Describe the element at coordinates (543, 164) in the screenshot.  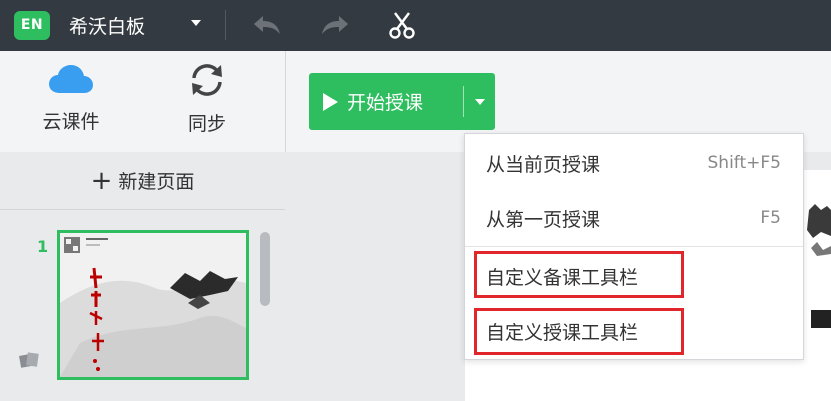
I see `menu-item-label: 从当前页授课` at that location.